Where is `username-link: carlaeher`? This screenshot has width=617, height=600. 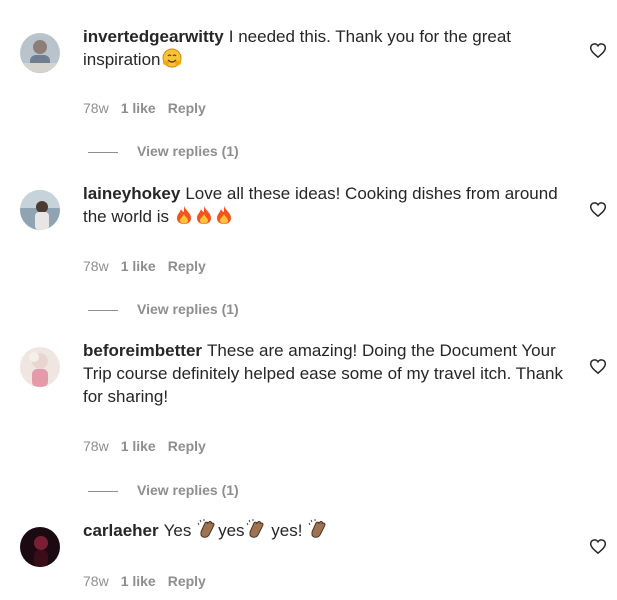
username-link: carlaeher is located at coordinates (121, 530).